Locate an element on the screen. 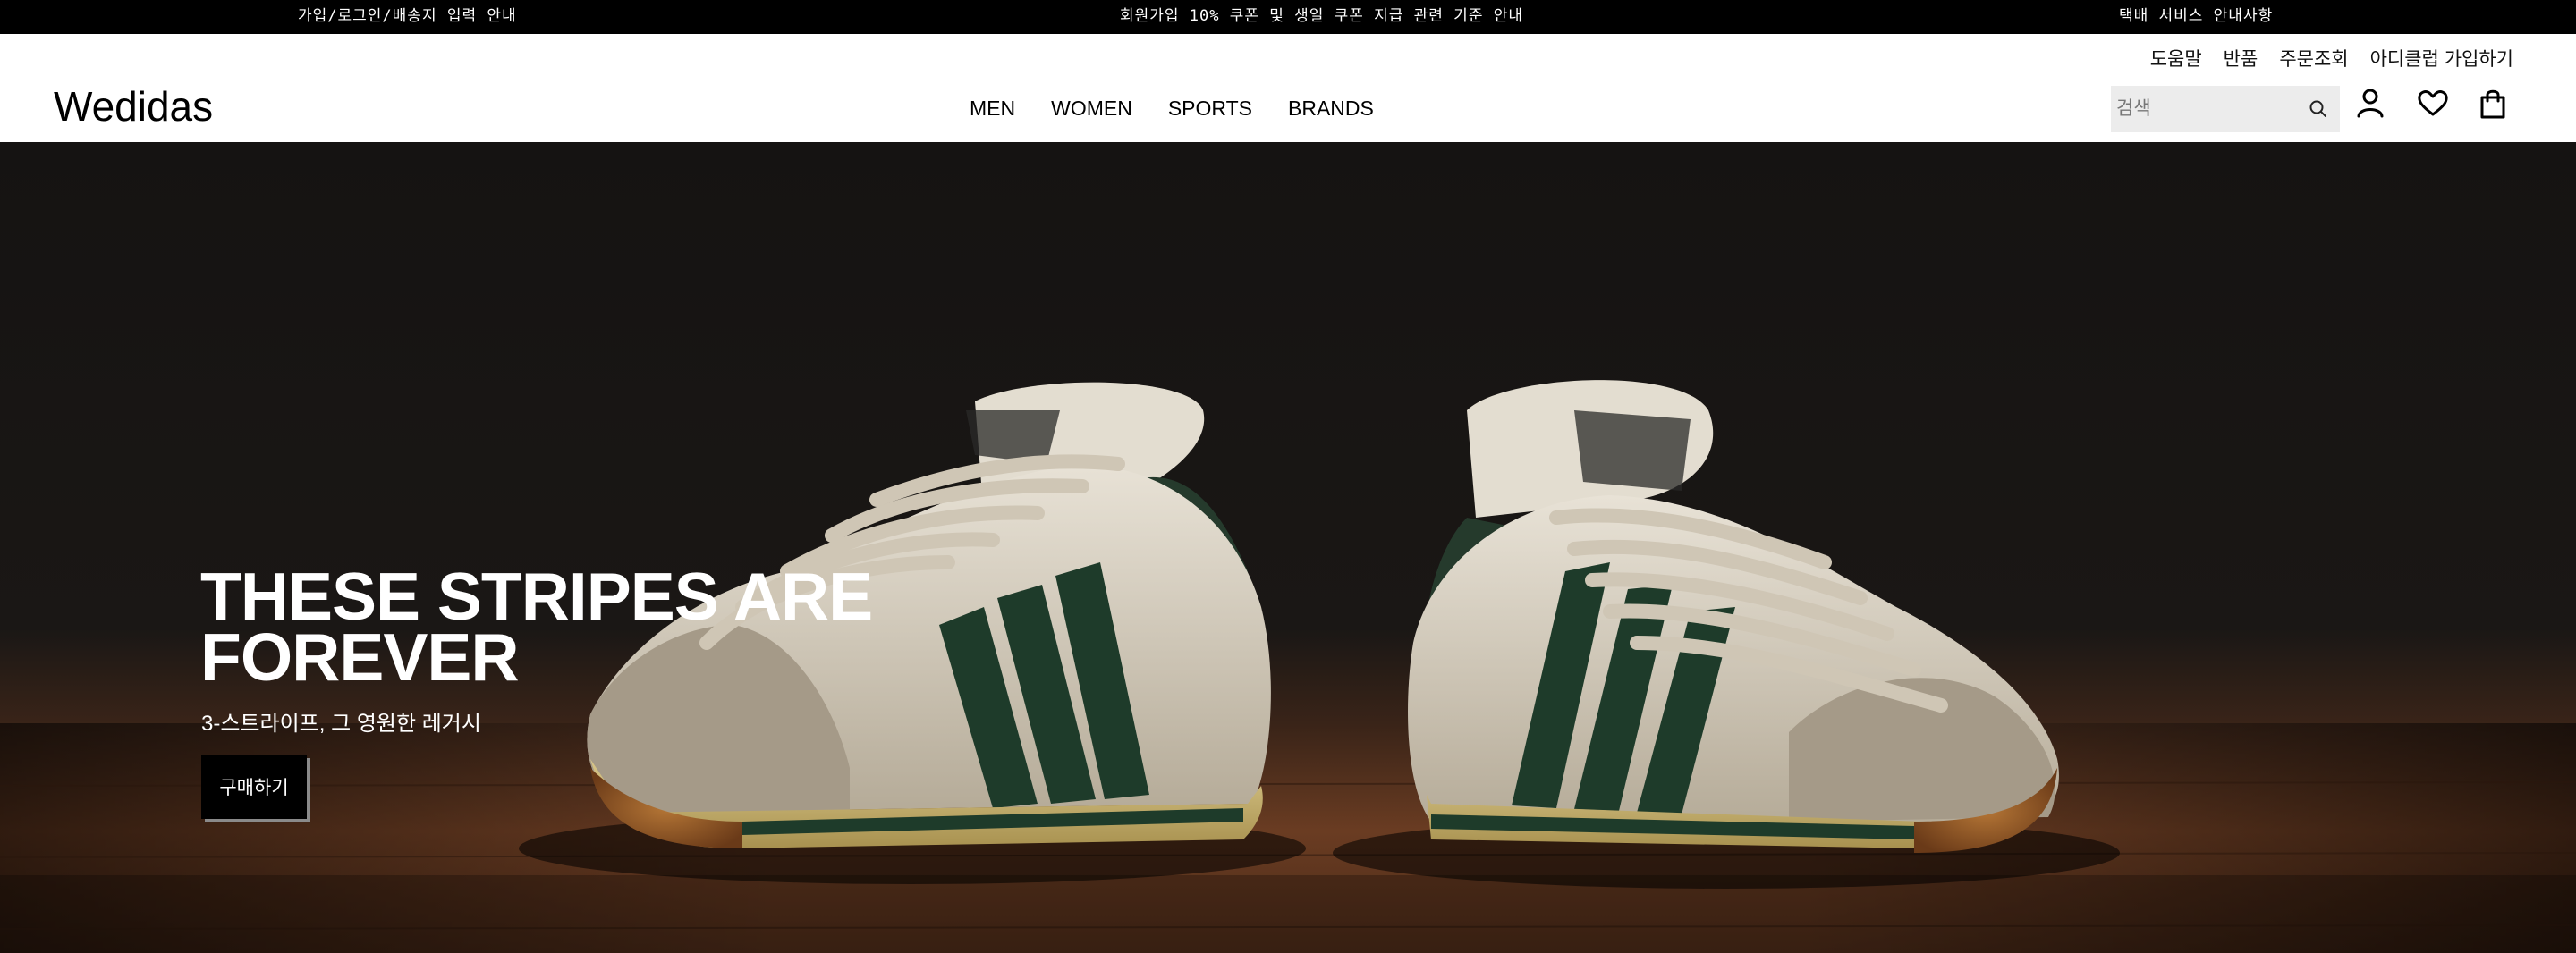 The height and width of the screenshot is (953, 2576). hero-shop-button: 구매하기 is located at coordinates (254, 787).